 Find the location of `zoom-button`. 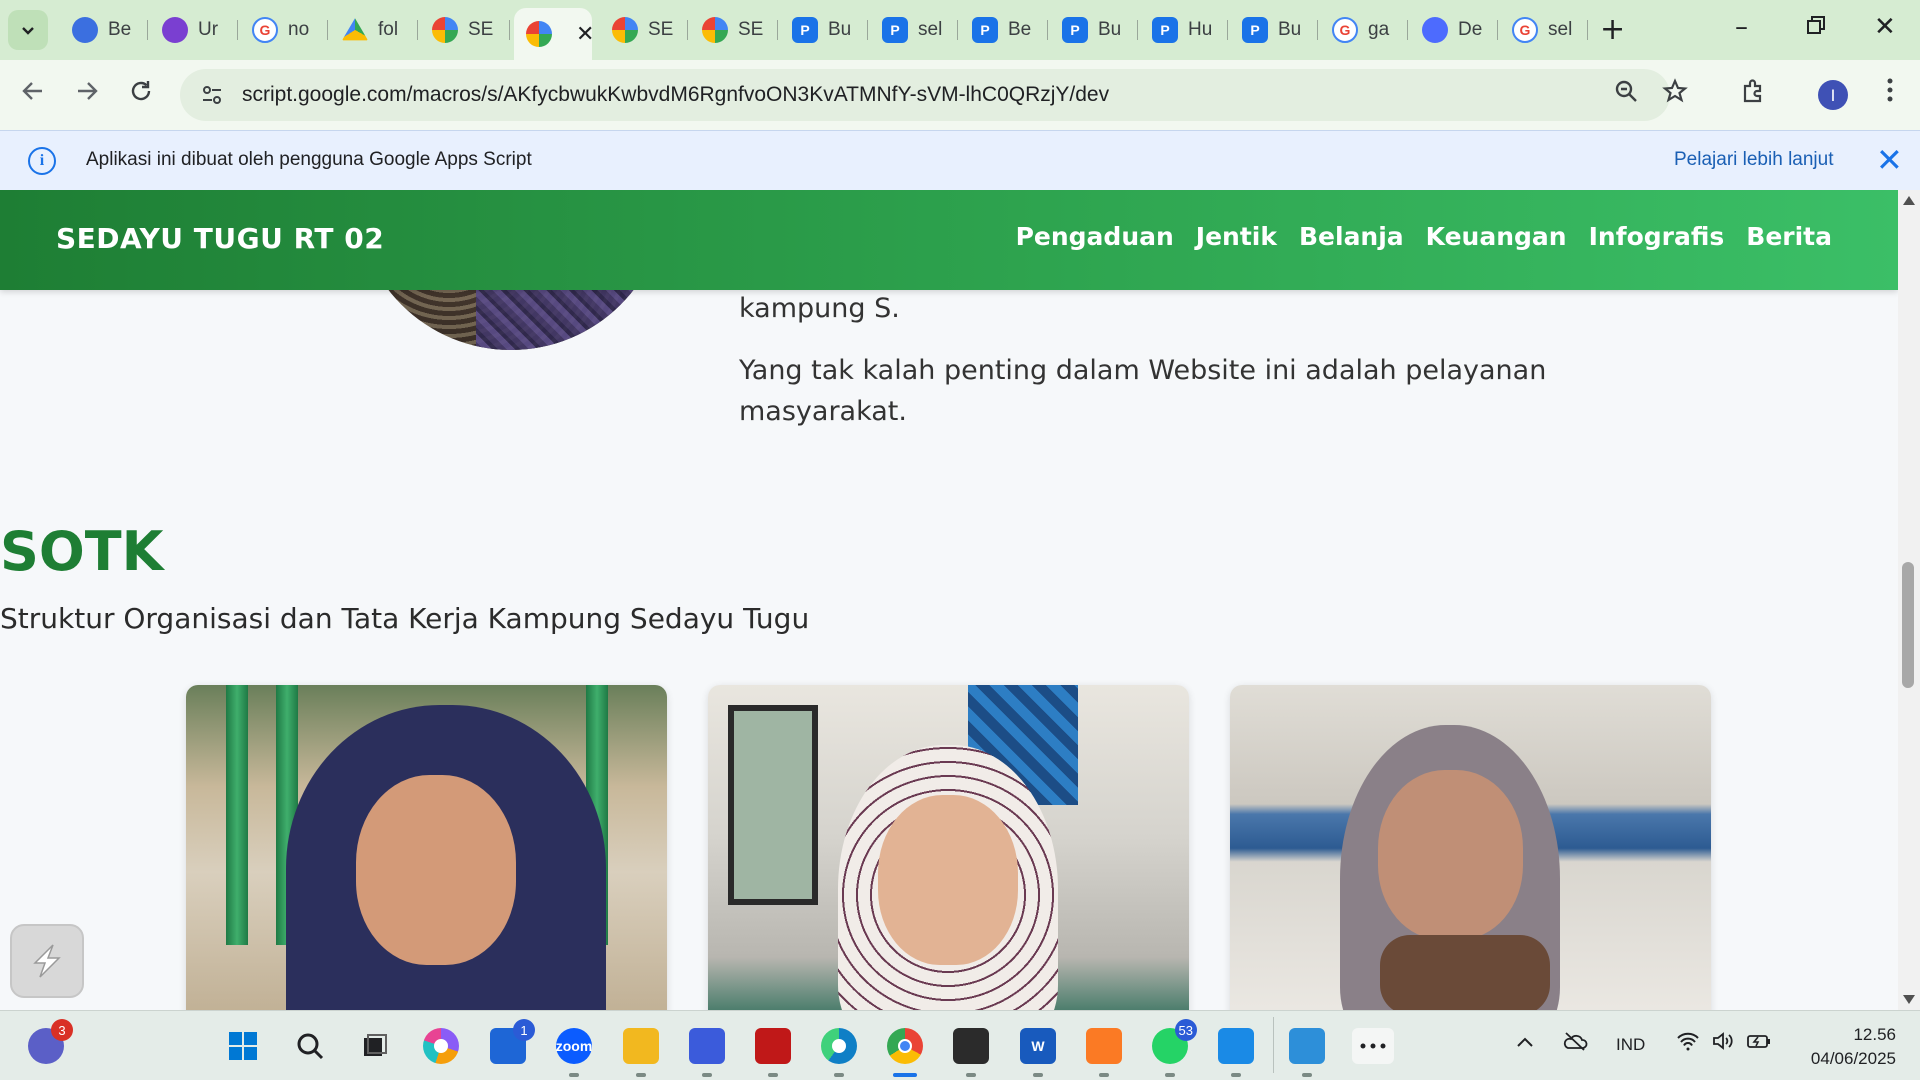

zoom-button is located at coordinates (1626, 94).